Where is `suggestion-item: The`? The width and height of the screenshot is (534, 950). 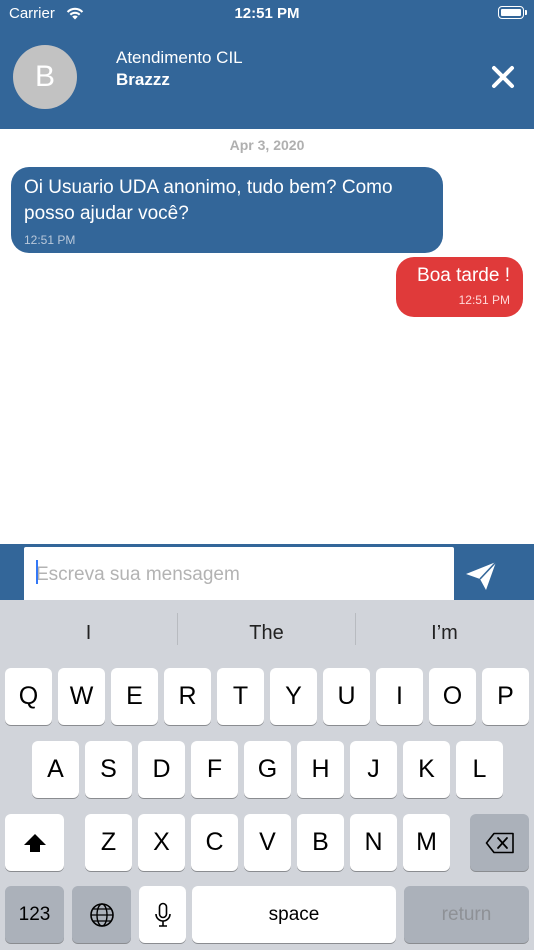
suggestion-item: The is located at coordinates (266, 631).